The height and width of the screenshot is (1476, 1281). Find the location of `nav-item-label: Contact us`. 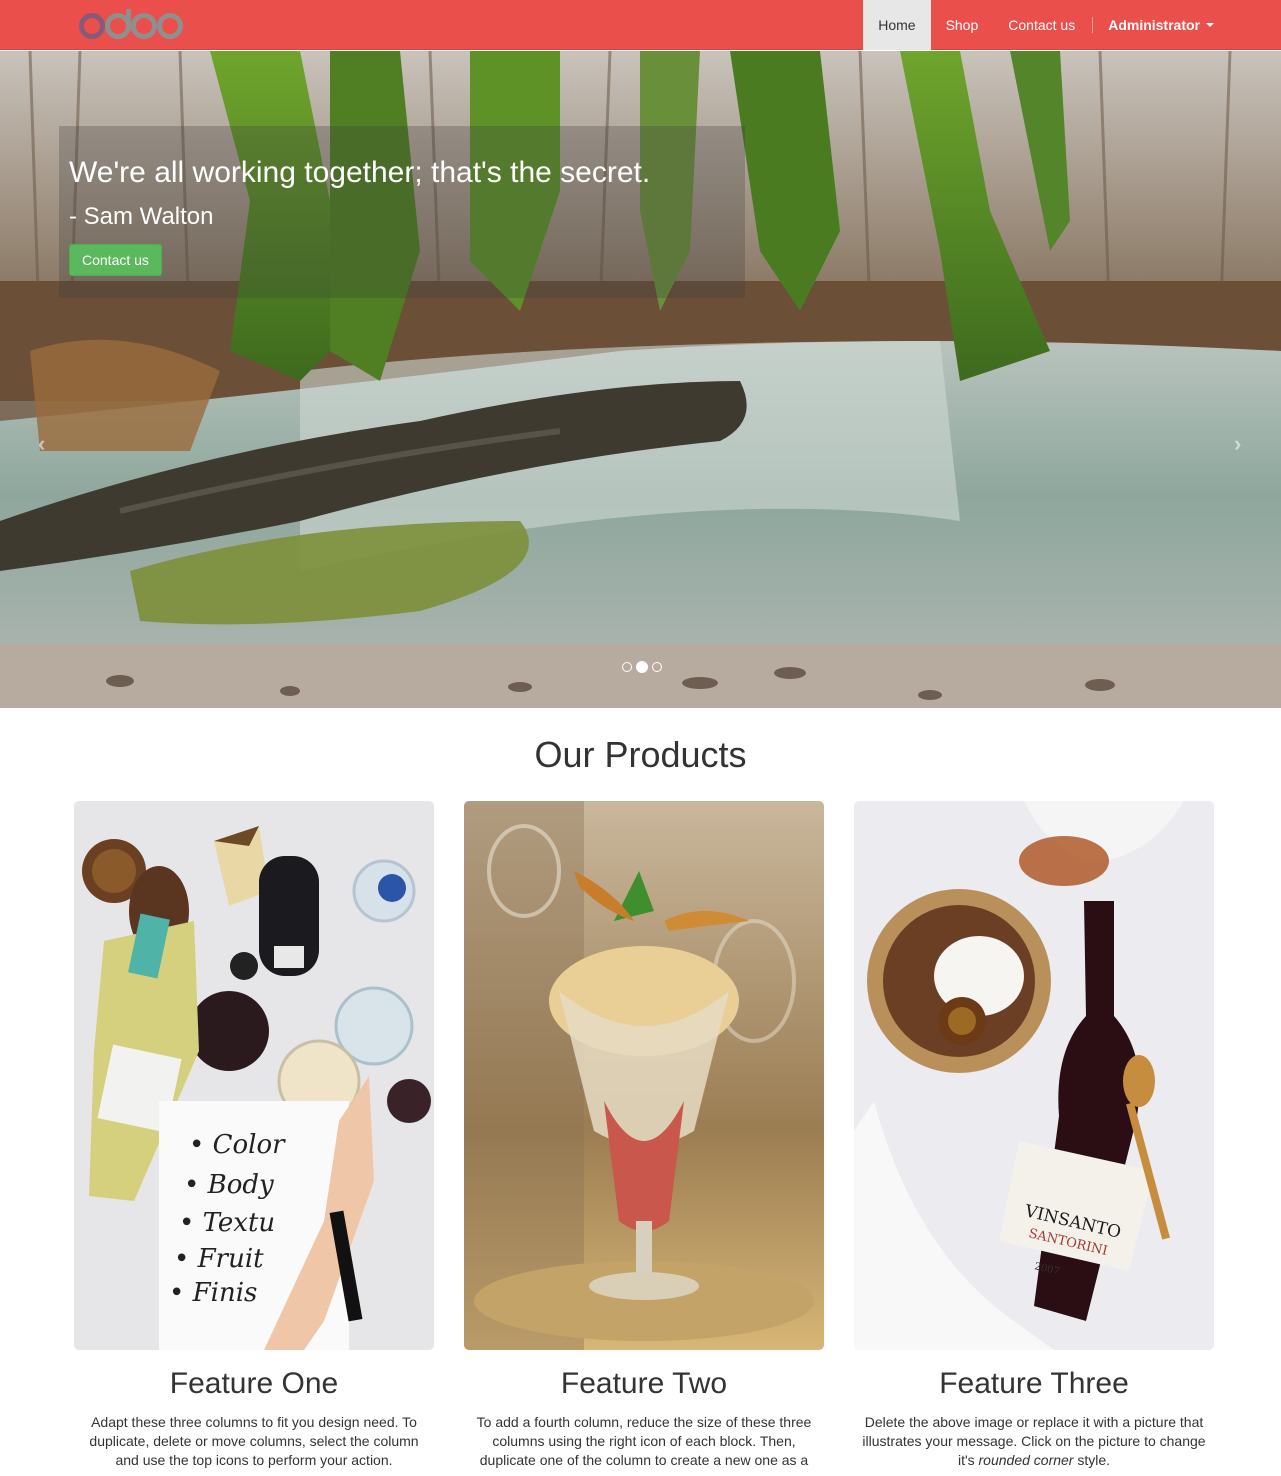

nav-item-label: Contact us is located at coordinates (1042, 25).